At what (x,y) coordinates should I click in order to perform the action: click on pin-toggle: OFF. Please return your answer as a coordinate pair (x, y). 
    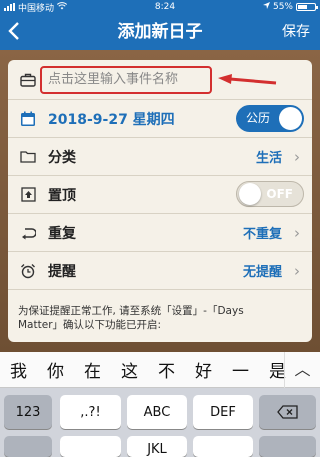
    Looking at the image, I should click on (270, 194).